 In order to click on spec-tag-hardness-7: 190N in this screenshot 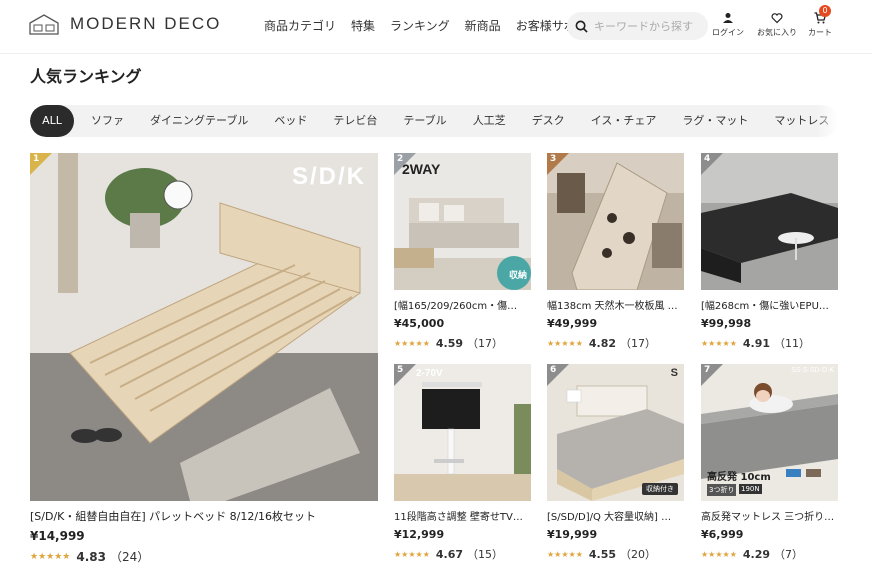, I will do `click(750, 489)`.